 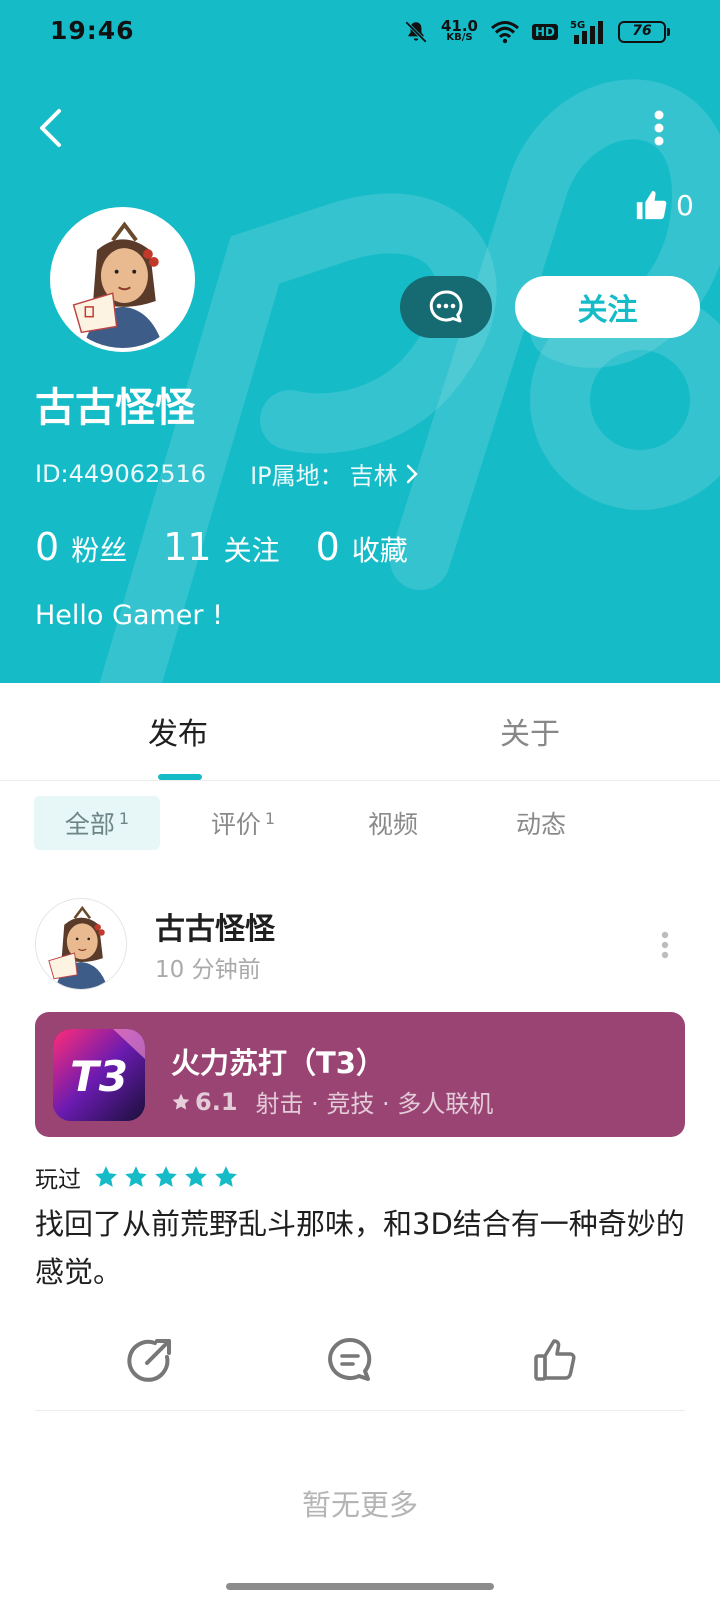 I want to click on id-row: ID:449062516 IP属地： 吉林, so click(x=226, y=473).